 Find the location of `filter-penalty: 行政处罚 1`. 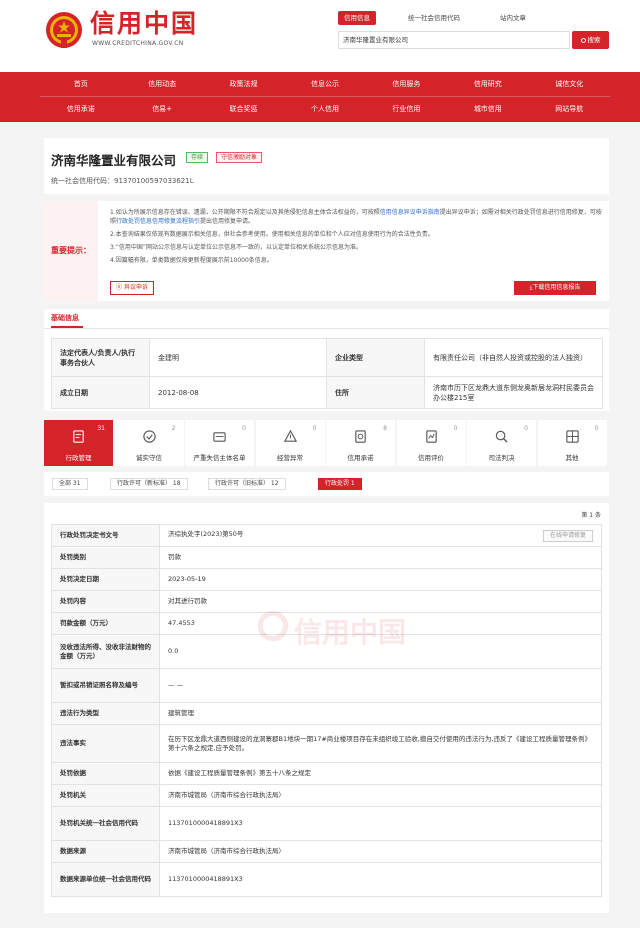

filter-penalty: 行政处罚 1 is located at coordinates (340, 484).